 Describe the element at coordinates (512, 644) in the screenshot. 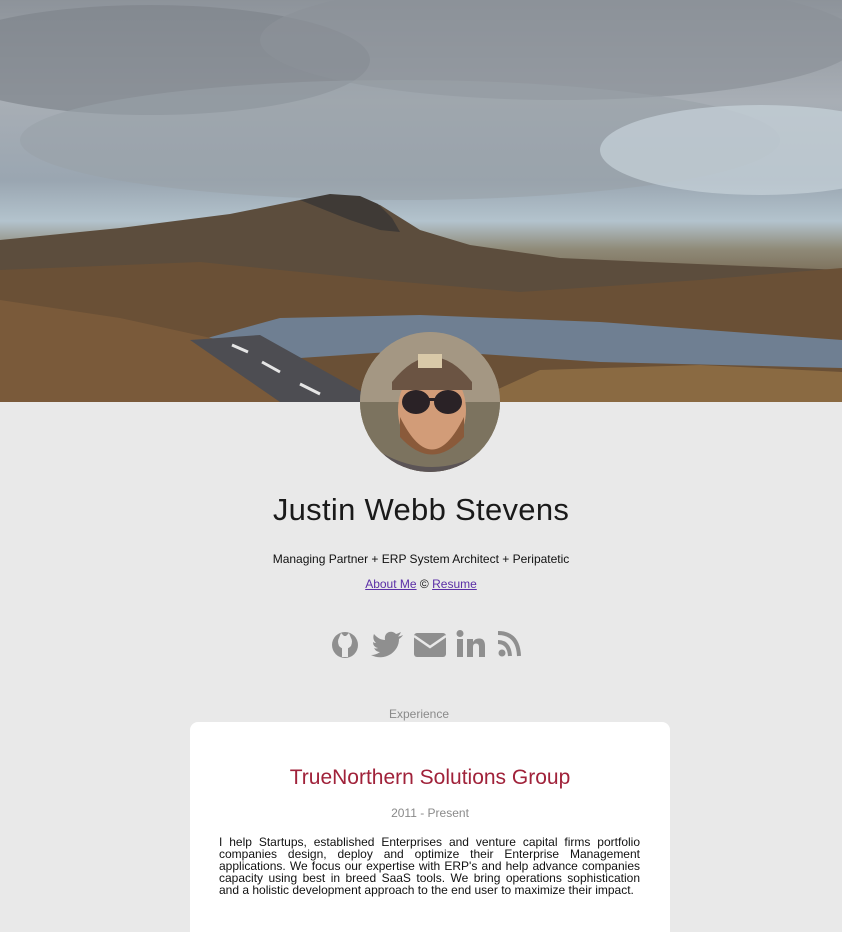

I see `rss-icon` at that location.